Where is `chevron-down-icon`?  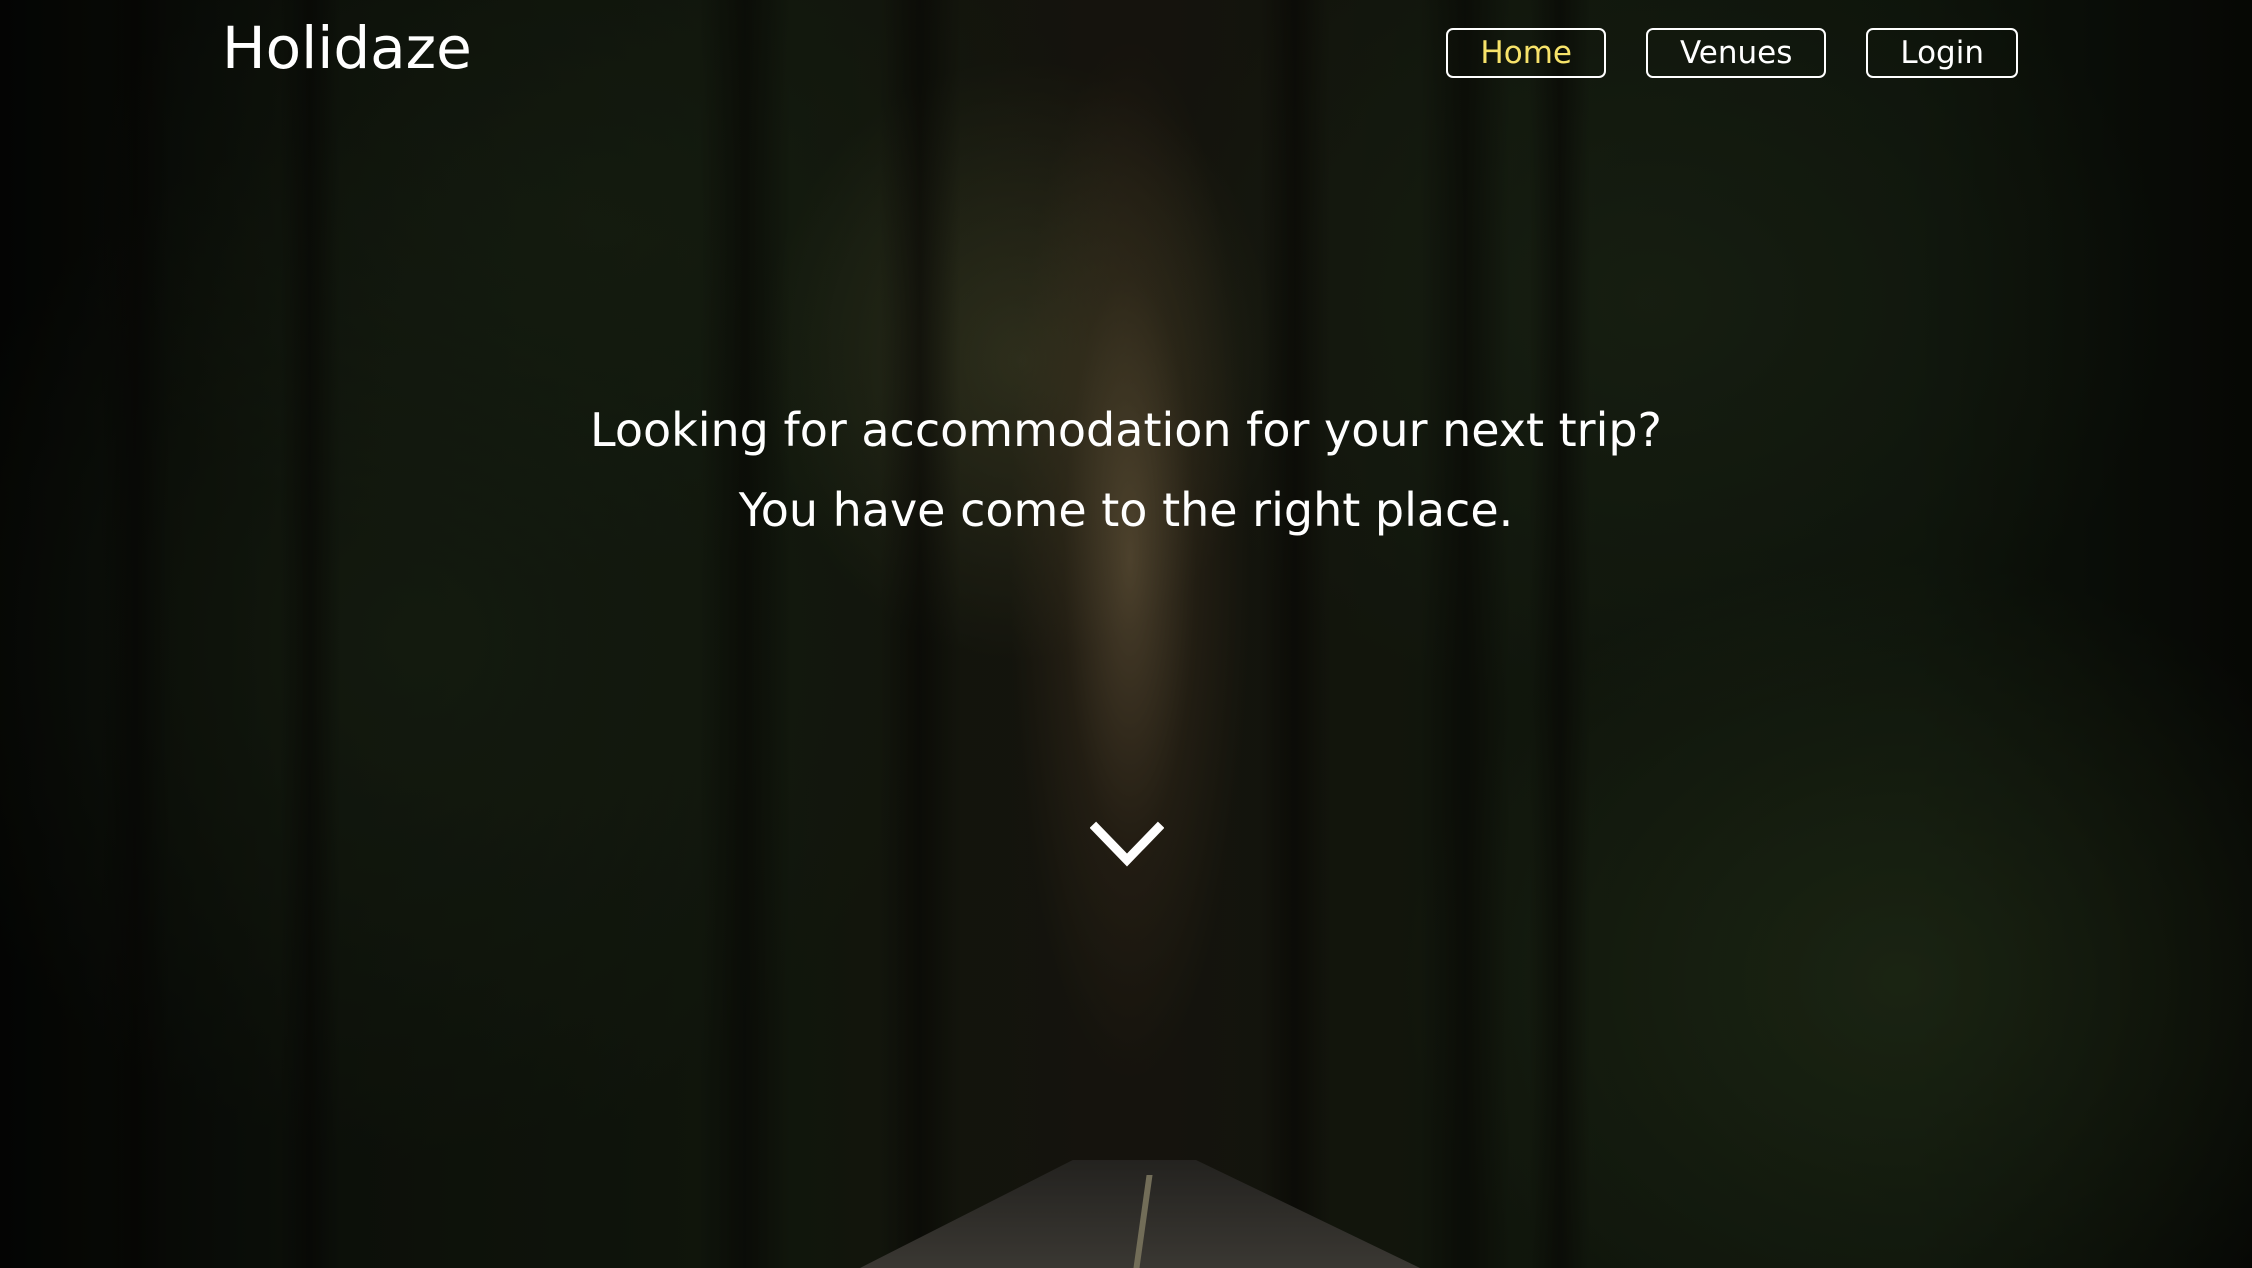 chevron-down-icon is located at coordinates (1127, 846).